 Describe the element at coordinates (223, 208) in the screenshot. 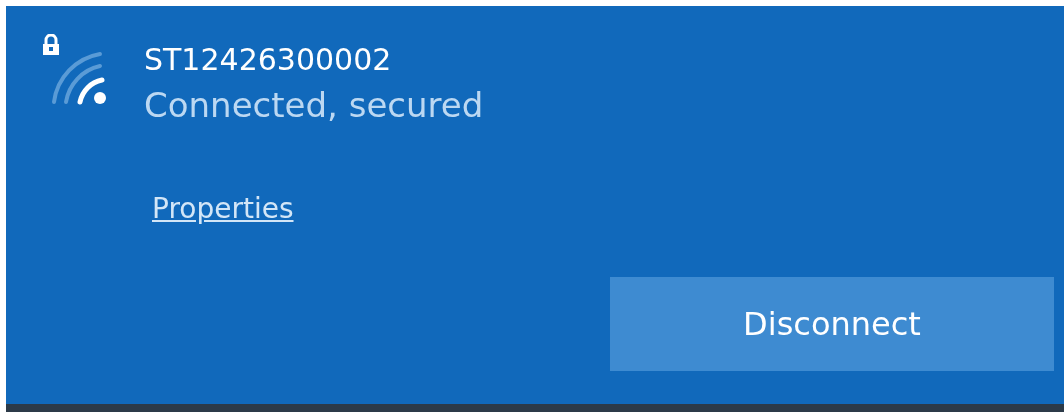

I see `properties-link: Properties` at that location.